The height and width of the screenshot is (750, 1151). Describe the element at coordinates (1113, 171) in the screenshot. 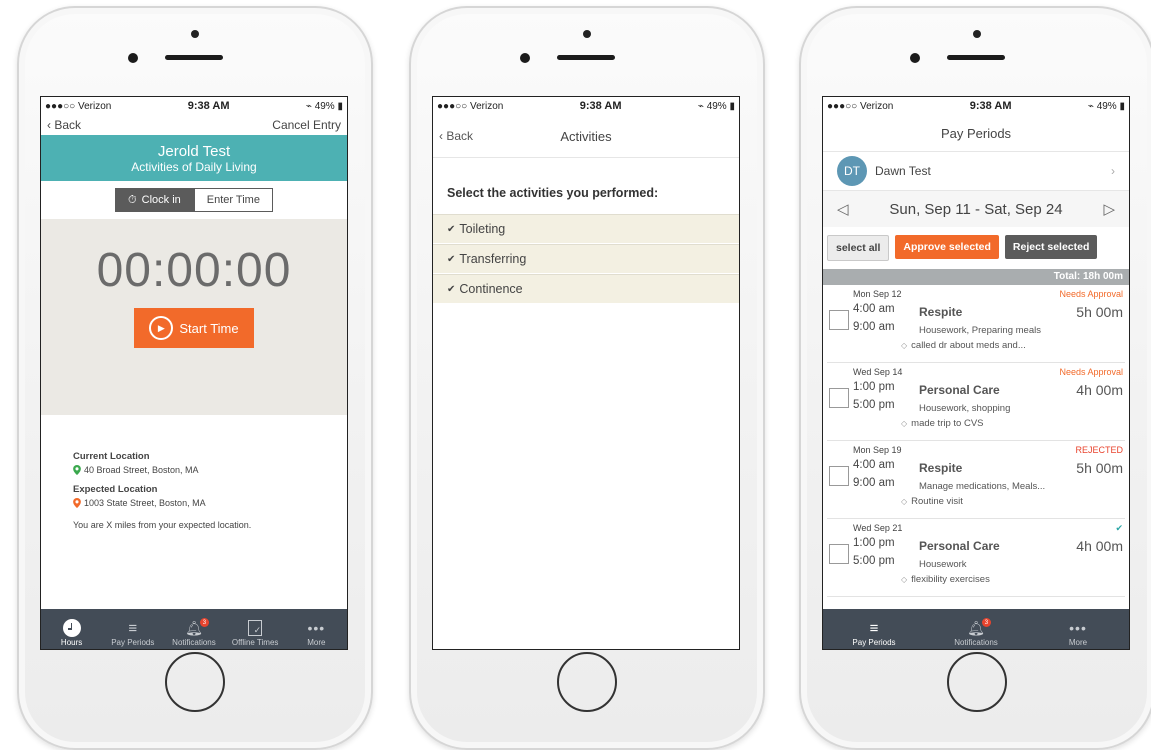

I see `chevron-right-icon: ›` at that location.